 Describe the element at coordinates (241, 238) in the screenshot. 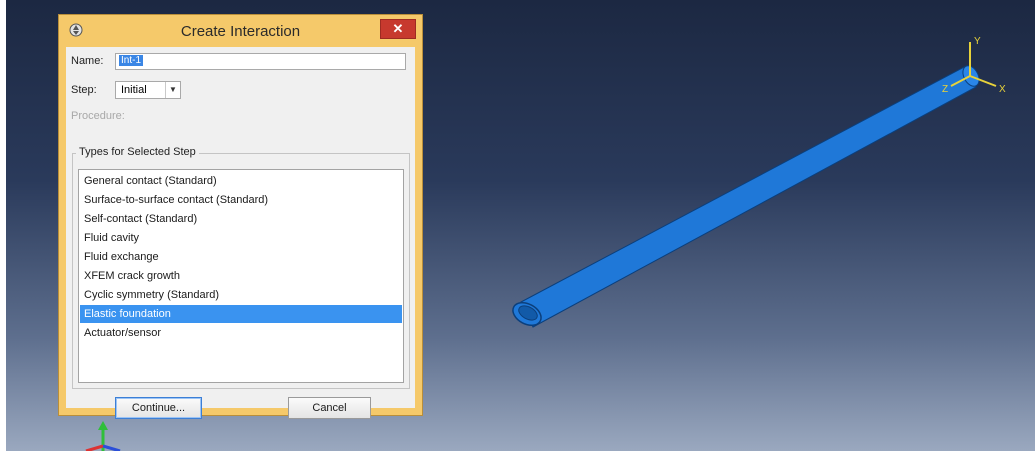

I see `list-item: Fluid cavity` at that location.